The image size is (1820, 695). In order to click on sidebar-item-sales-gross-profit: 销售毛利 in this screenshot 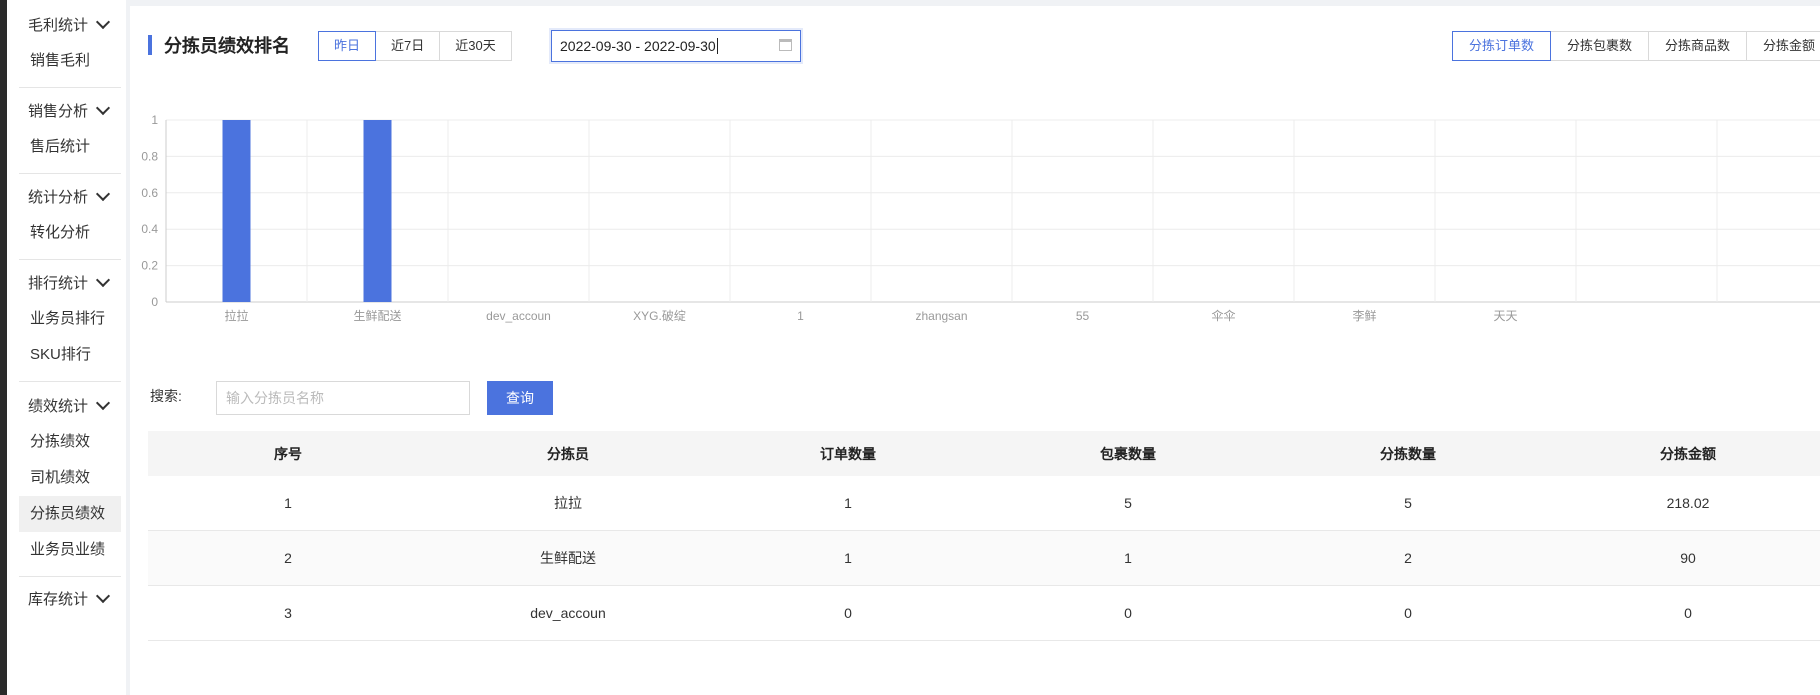, I will do `click(70, 61)`.